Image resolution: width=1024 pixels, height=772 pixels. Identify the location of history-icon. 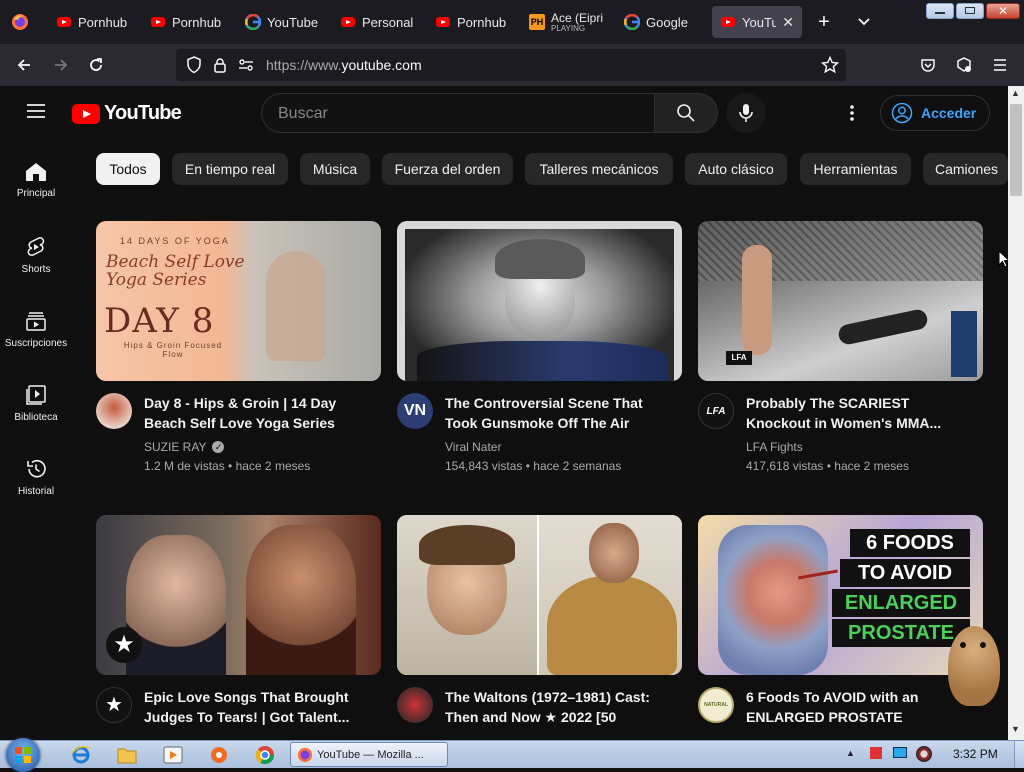
(36, 468).